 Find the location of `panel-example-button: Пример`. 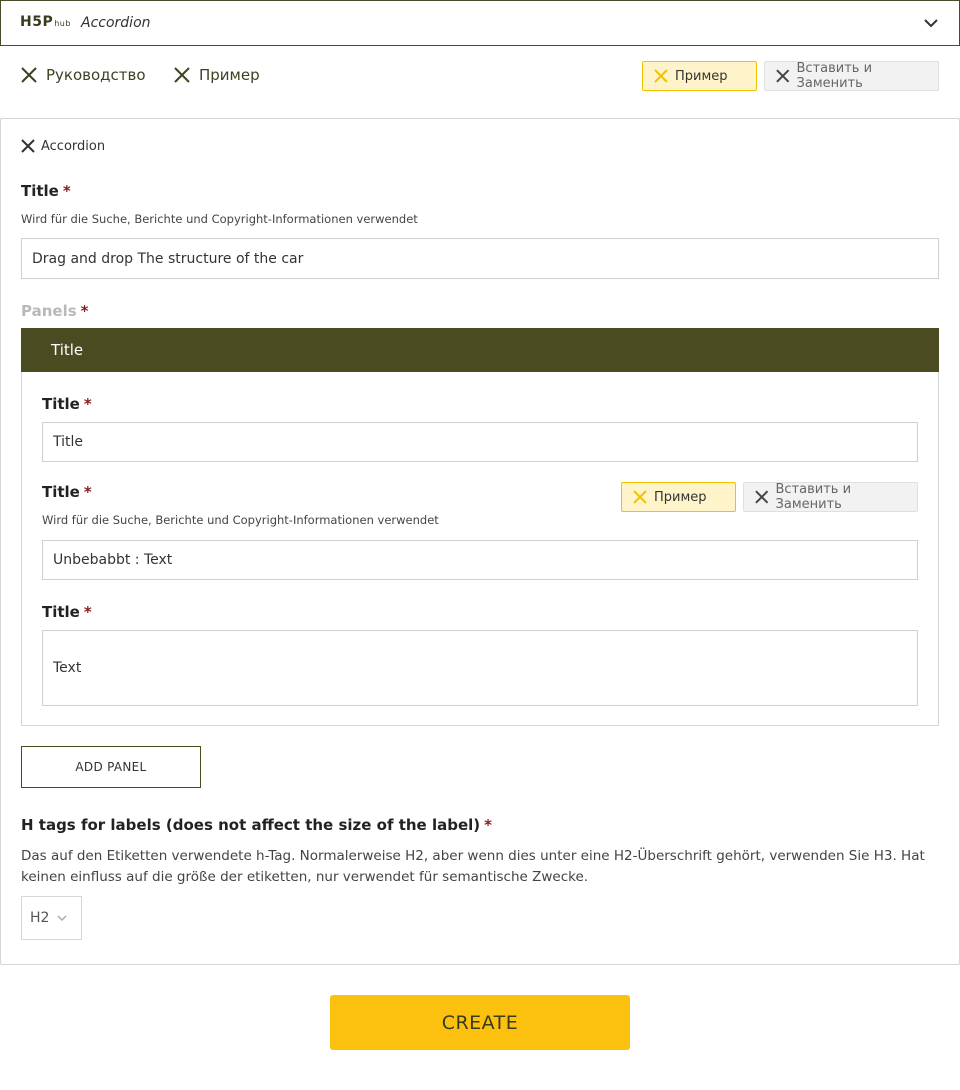

panel-example-button: Пример is located at coordinates (678, 497).